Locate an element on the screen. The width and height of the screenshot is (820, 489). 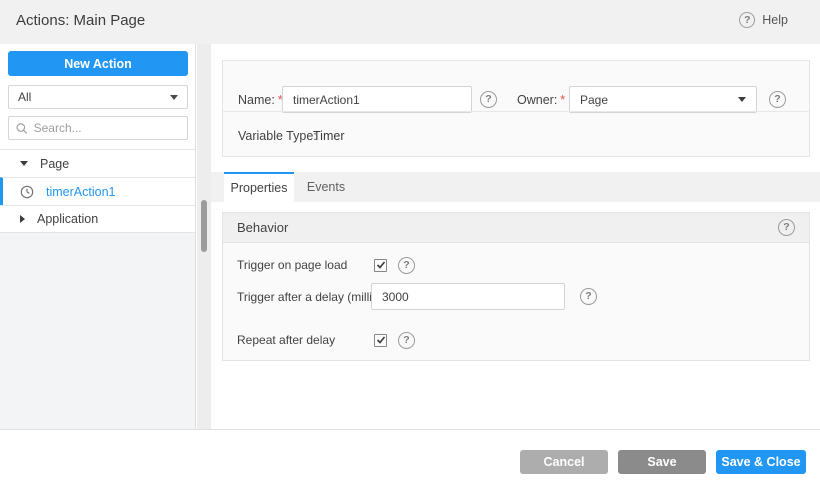
tree-group-application: Application is located at coordinates (97, 219).